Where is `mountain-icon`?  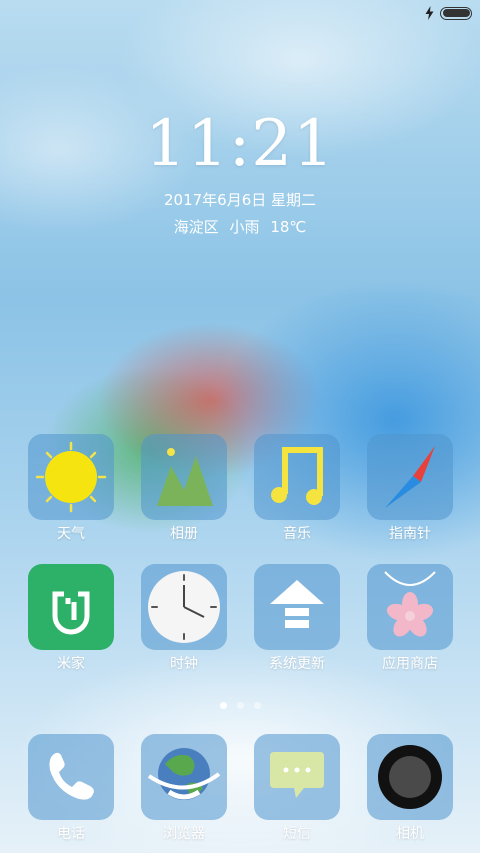
mountain-icon is located at coordinates (184, 477).